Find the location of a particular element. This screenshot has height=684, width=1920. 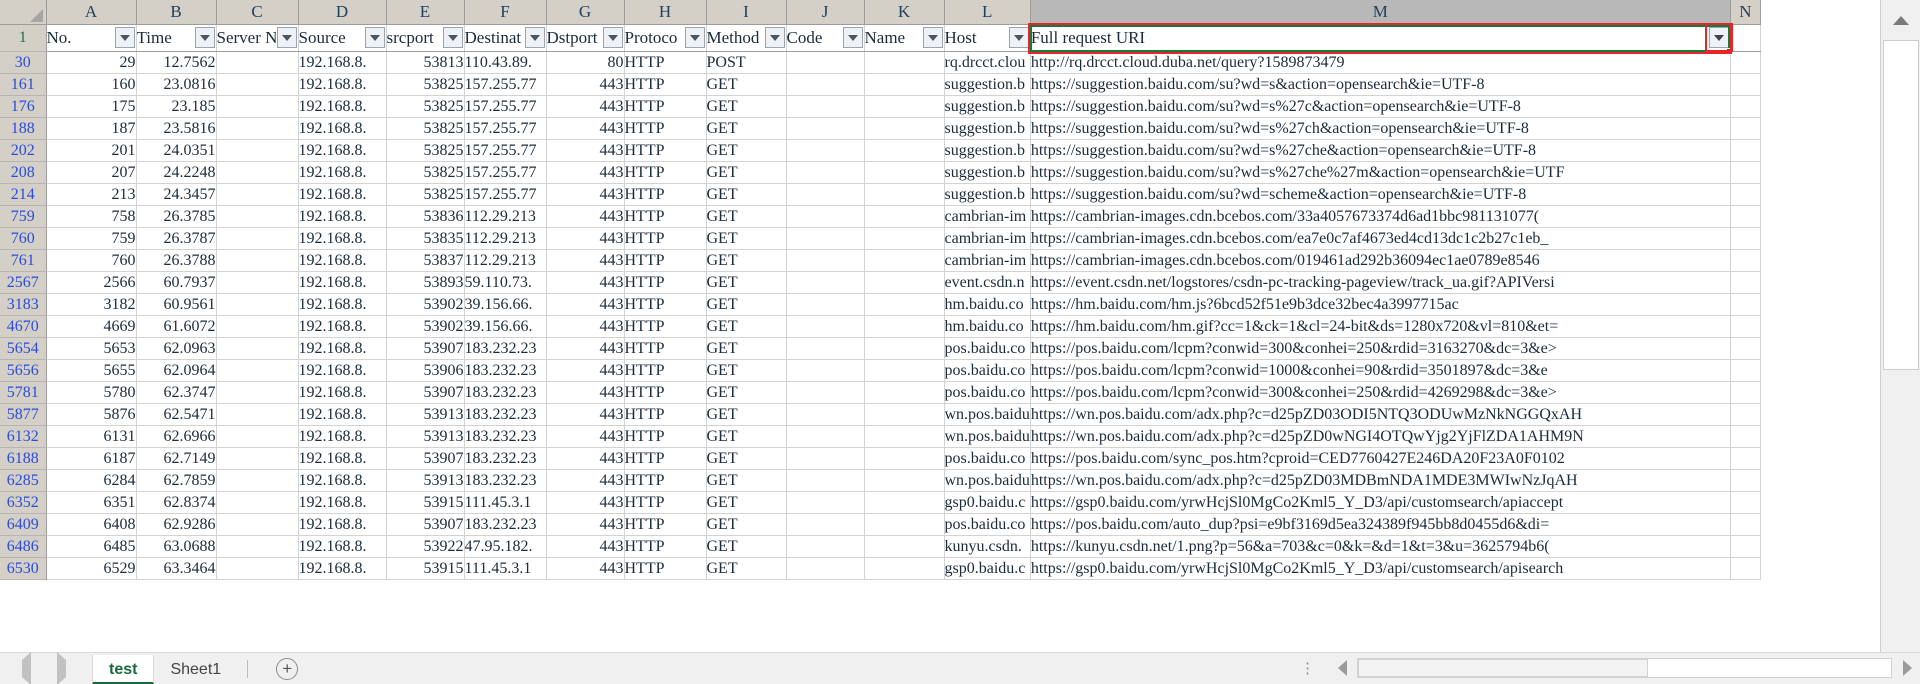

row-header: 5656 is located at coordinates (23, 370).